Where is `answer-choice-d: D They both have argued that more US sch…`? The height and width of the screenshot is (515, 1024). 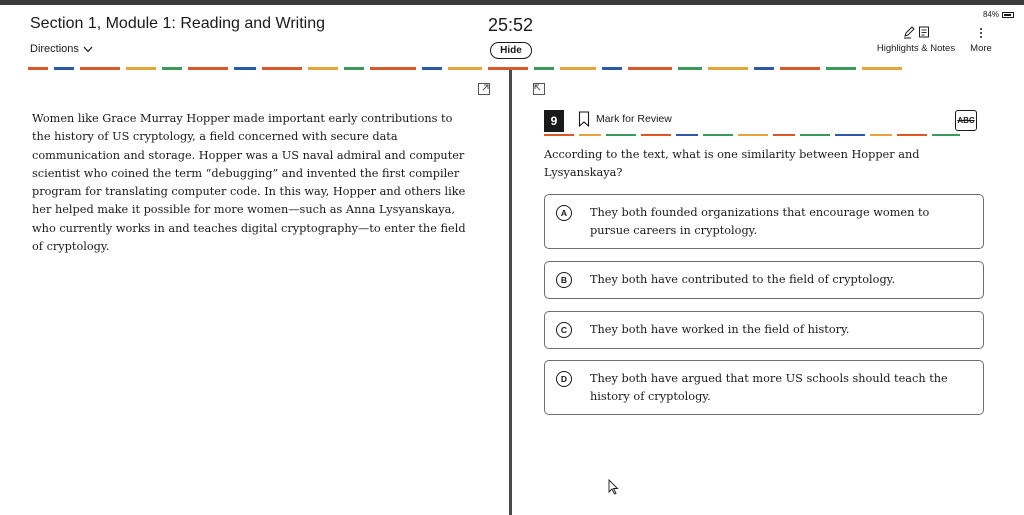 answer-choice-d: D They both have argued that more US sch… is located at coordinates (764, 387).